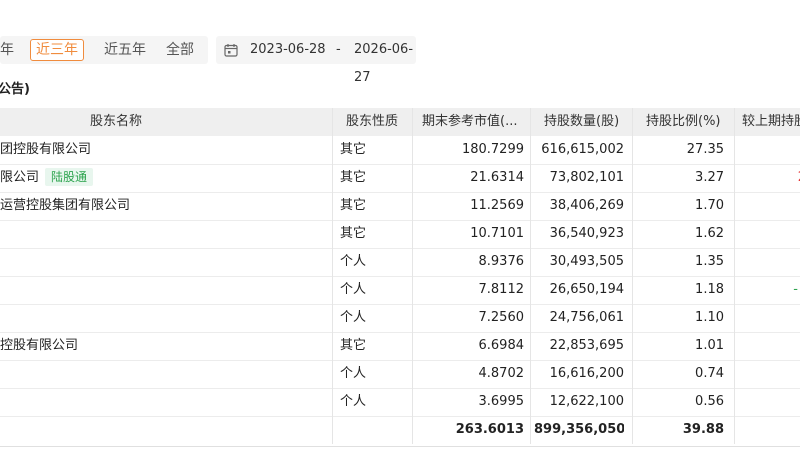 This screenshot has height=450, width=800. I want to click on shareholder-name: 运营控股集团有限公司, so click(165, 206).